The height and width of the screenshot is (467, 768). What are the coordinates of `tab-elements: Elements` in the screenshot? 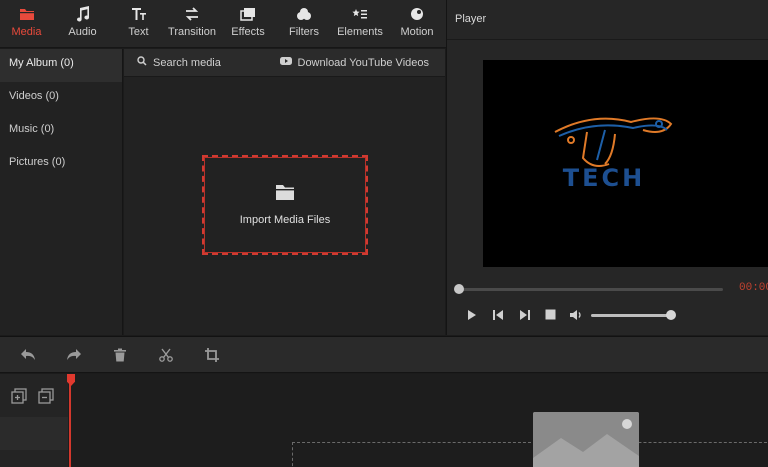 It's located at (360, 24).